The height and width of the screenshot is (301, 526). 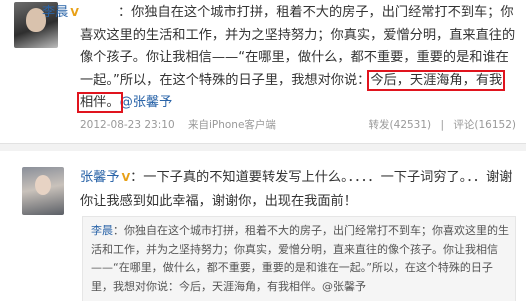 What do you see at coordinates (232, 125) in the screenshot?
I see `source-label: 来自iPhone客户端` at bounding box center [232, 125].